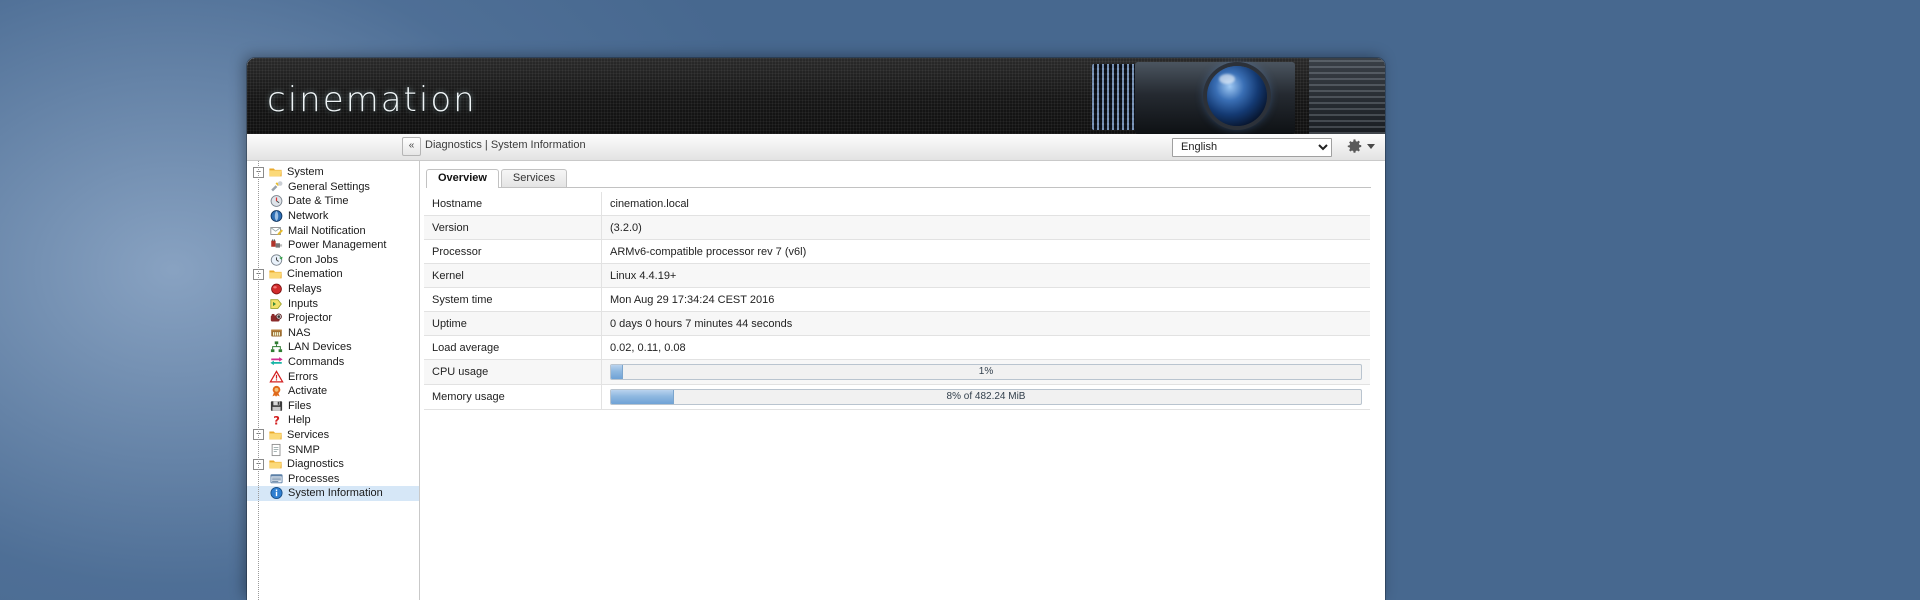 The image size is (1920, 600). What do you see at coordinates (513, 299) in the screenshot?
I see `info-key: System time` at bounding box center [513, 299].